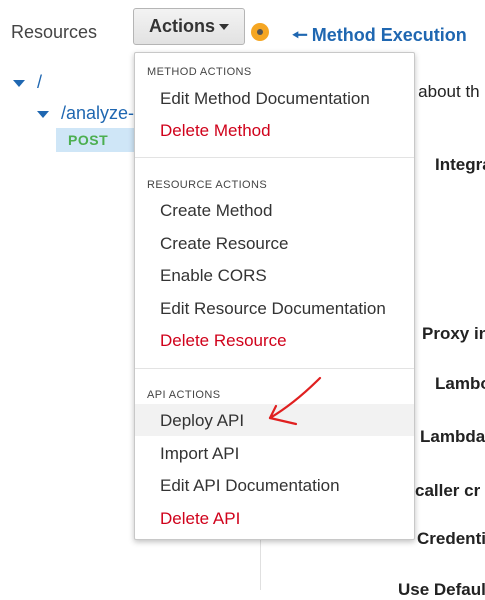 The image size is (485, 600). I want to click on menu-item-create-resource: Create Resource, so click(224, 244).